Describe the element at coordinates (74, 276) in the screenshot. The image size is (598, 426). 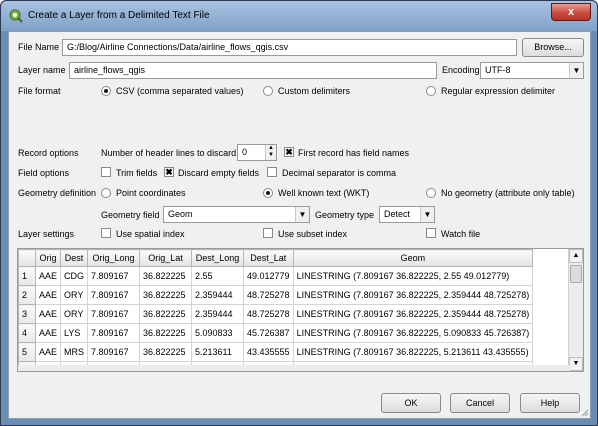
I see `table-cell: CDG` at that location.